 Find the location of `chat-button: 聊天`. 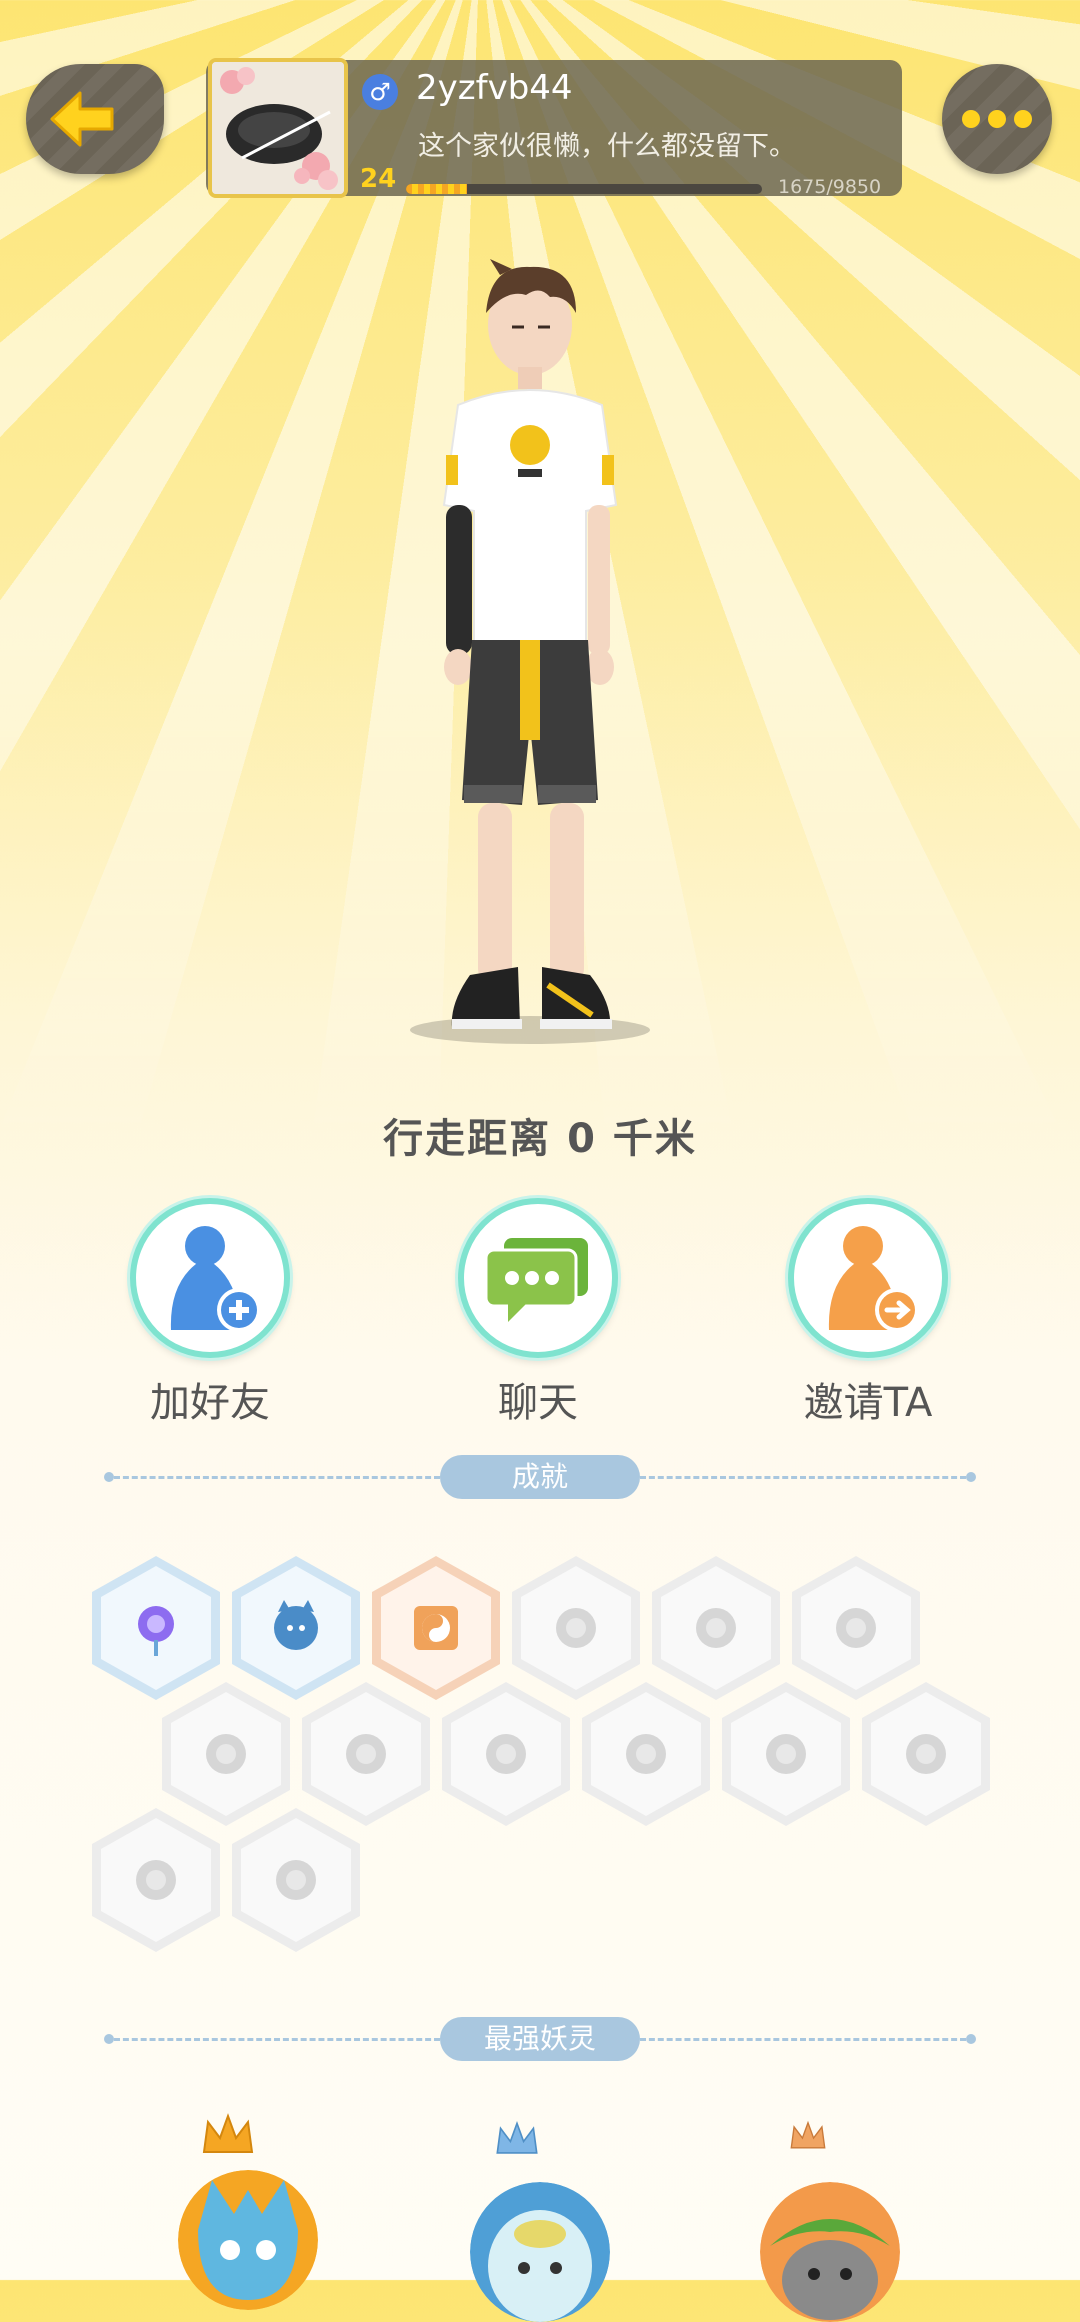

chat-button: 聊天 is located at coordinates (538, 1313).